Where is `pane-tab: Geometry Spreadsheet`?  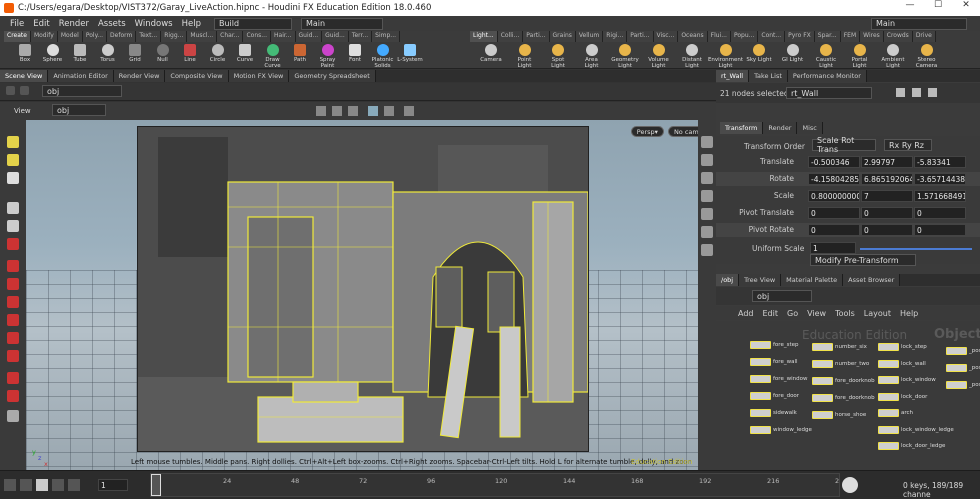
pane-tab: Geometry Spreadsheet is located at coordinates (332, 76).